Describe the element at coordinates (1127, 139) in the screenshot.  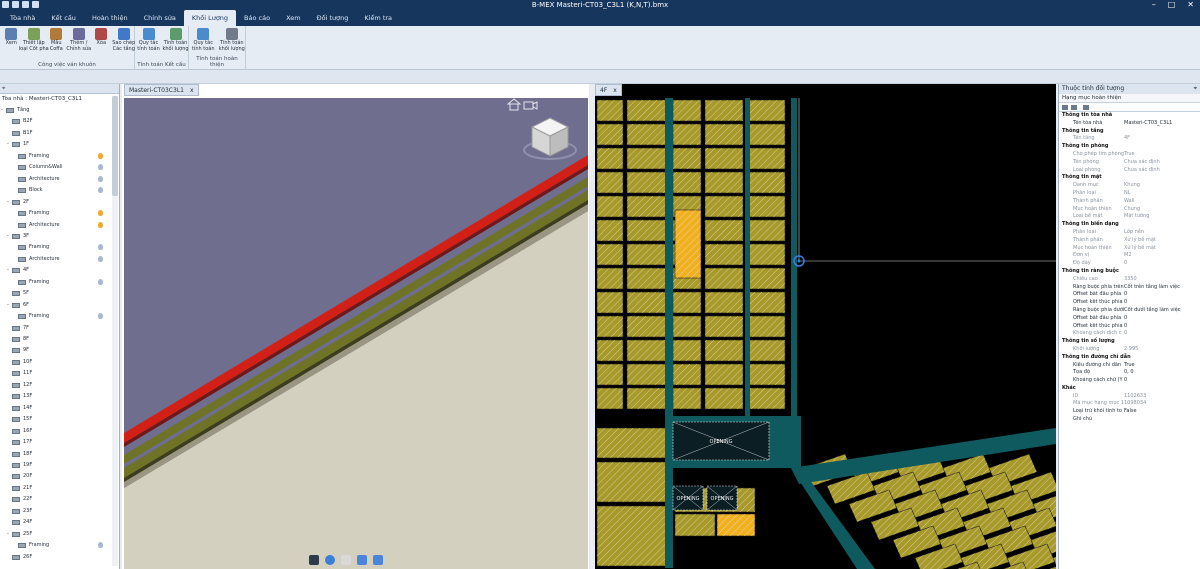
I see `property-value: 4F` at that location.